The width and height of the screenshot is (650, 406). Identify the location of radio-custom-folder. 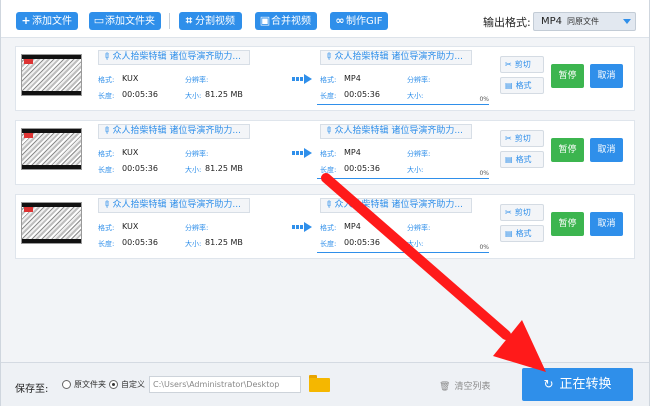
(113, 384).